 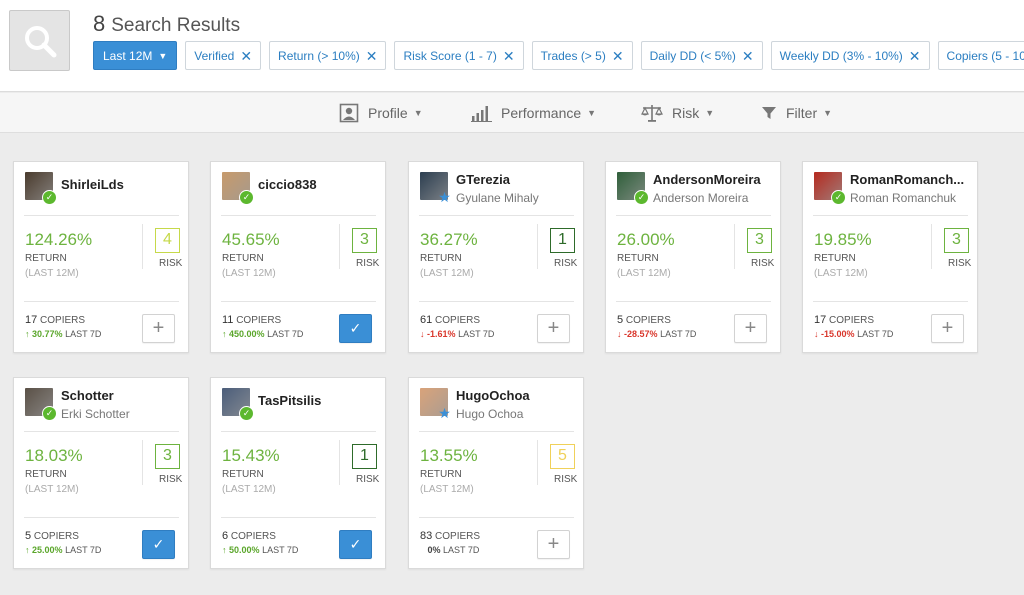 What do you see at coordinates (28, 536) in the screenshot?
I see `copiers-number: 5` at bounding box center [28, 536].